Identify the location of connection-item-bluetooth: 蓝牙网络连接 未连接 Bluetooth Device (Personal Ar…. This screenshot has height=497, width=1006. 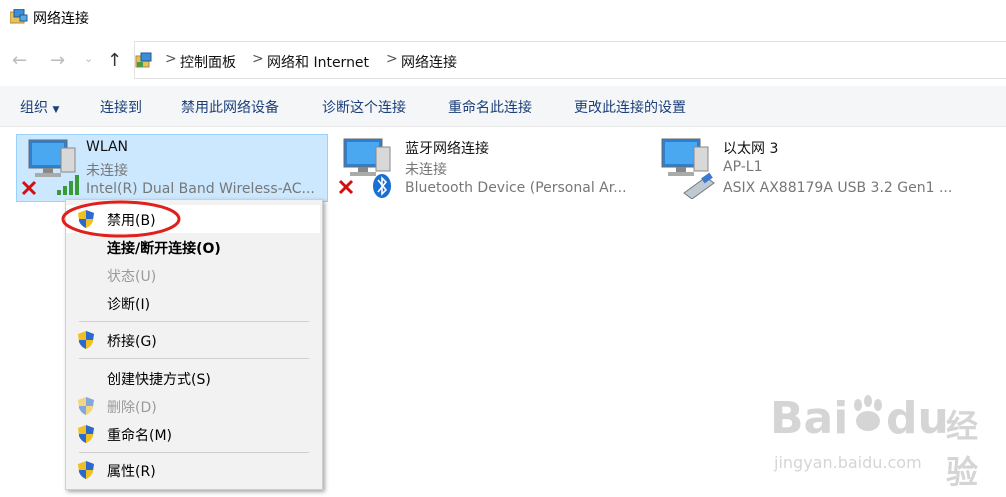
(491, 168).